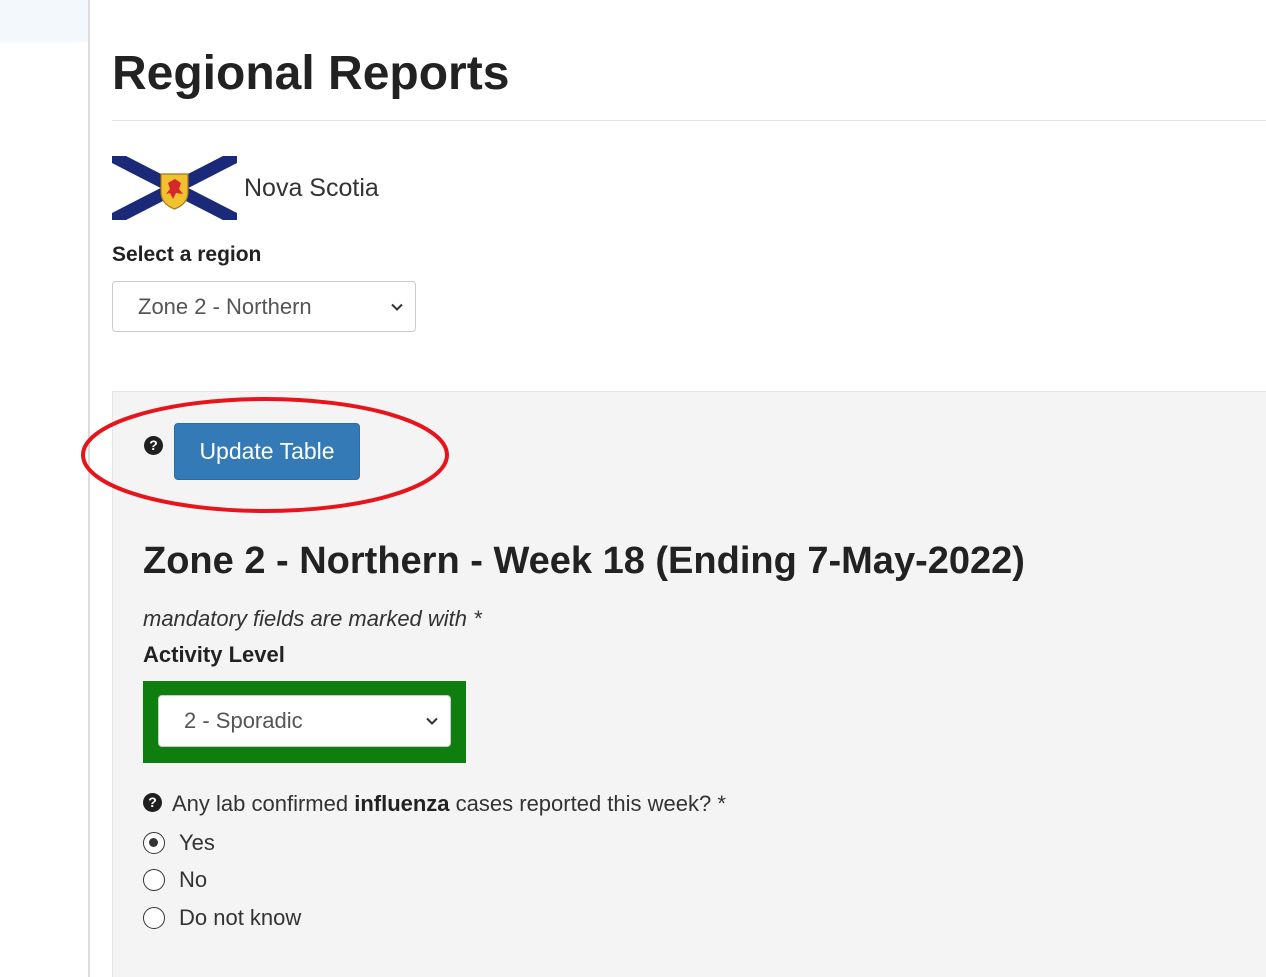 Image resolution: width=1266 pixels, height=977 pixels. I want to click on region-select-value: Zone 2 - Northern, so click(225, 306).